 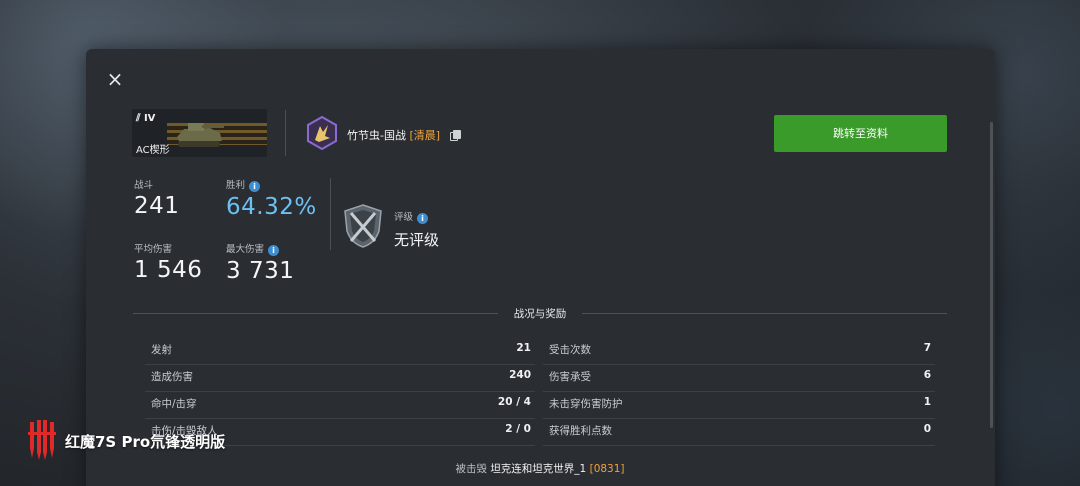 What do you see at coordinates (115, 79) in the screenshot?
I see `close-button: ×` at bounding box center [115, 79].